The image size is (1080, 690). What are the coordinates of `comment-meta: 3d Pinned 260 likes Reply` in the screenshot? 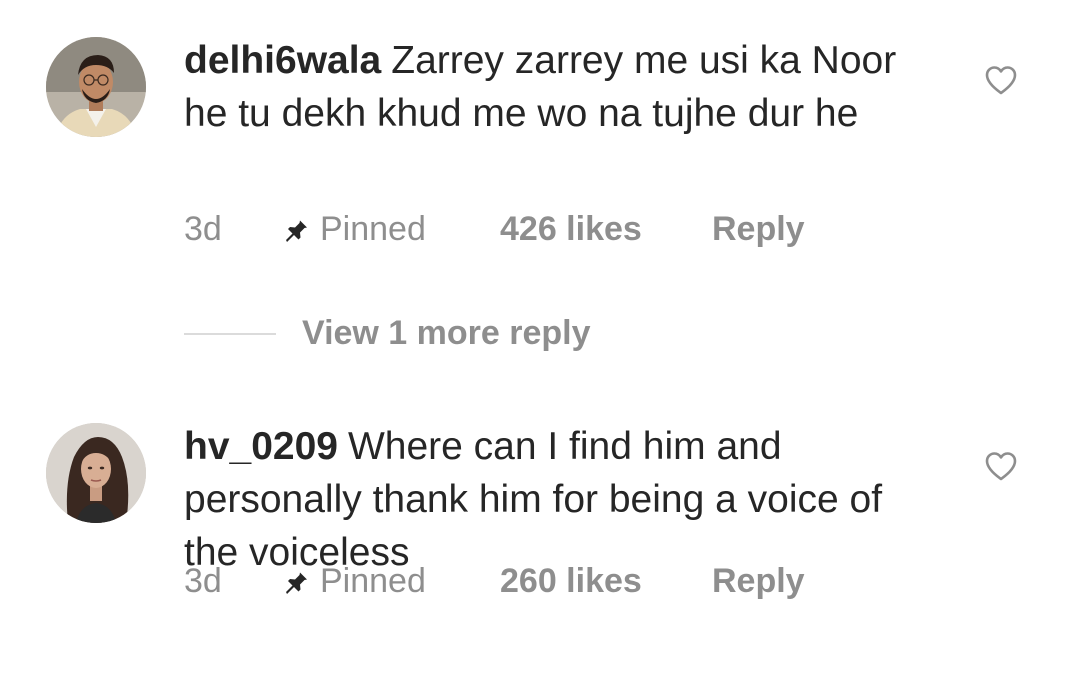 It's located at (494, 581).